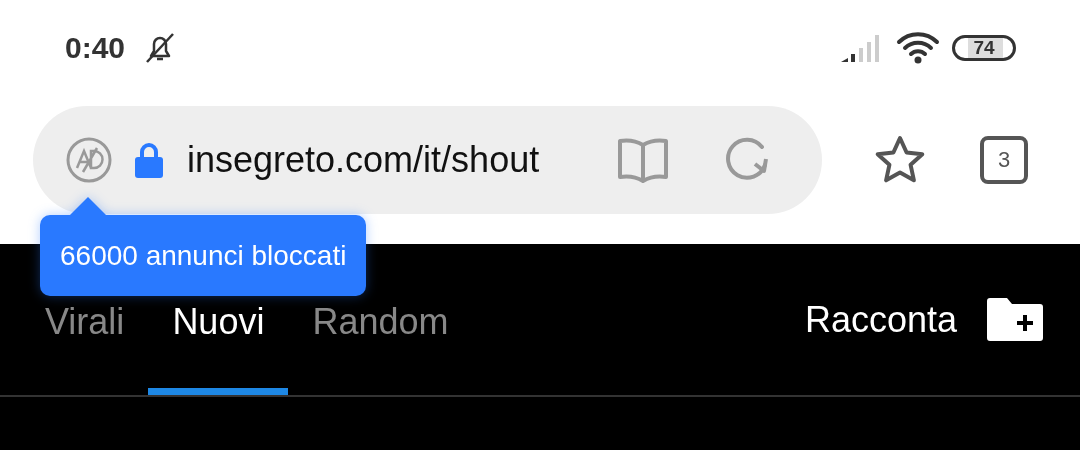 The image size is (1080, 450). Describe the element at coordinates (900, 159) in the screenshot. I see `bookmark-star-icon` at that location.